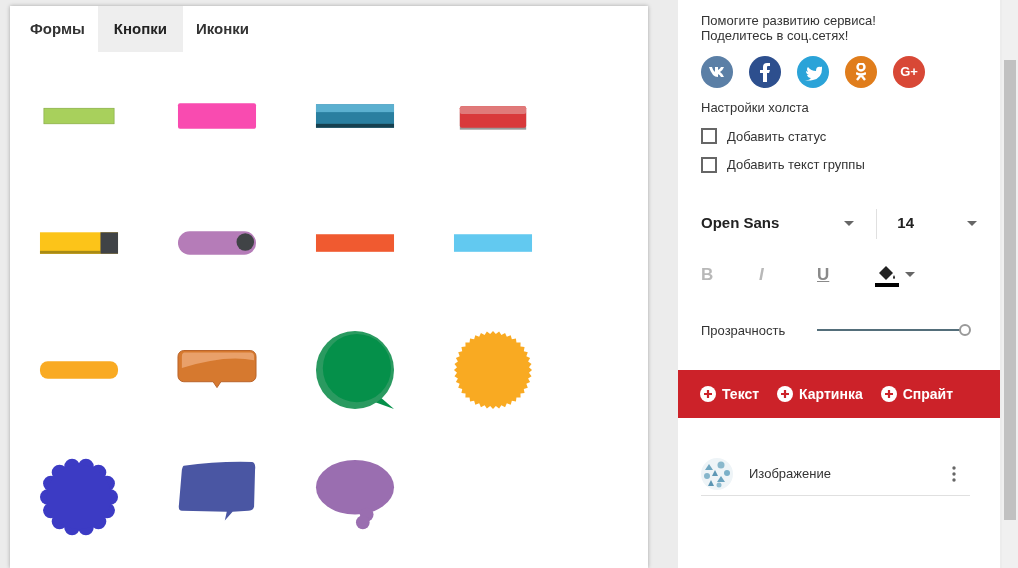 Image resolution: width=1018 pixels, height=568 pixels. I want to click on font-size-select: 14, so click(927, 223).